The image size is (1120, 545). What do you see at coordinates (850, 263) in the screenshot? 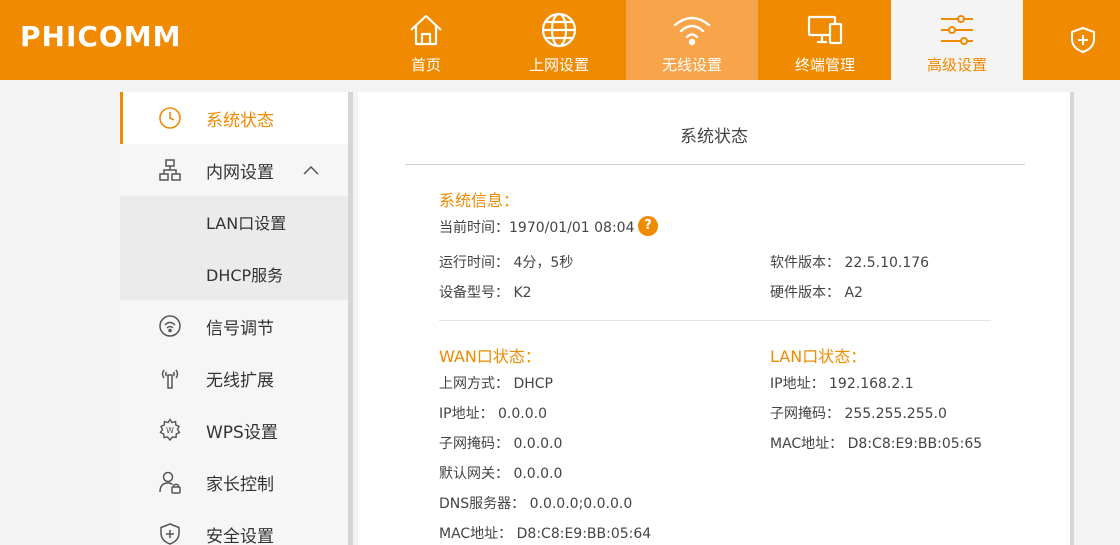
I see `software-version: 软件版本： 22.5.10.176` at bounding box center [850, 263].